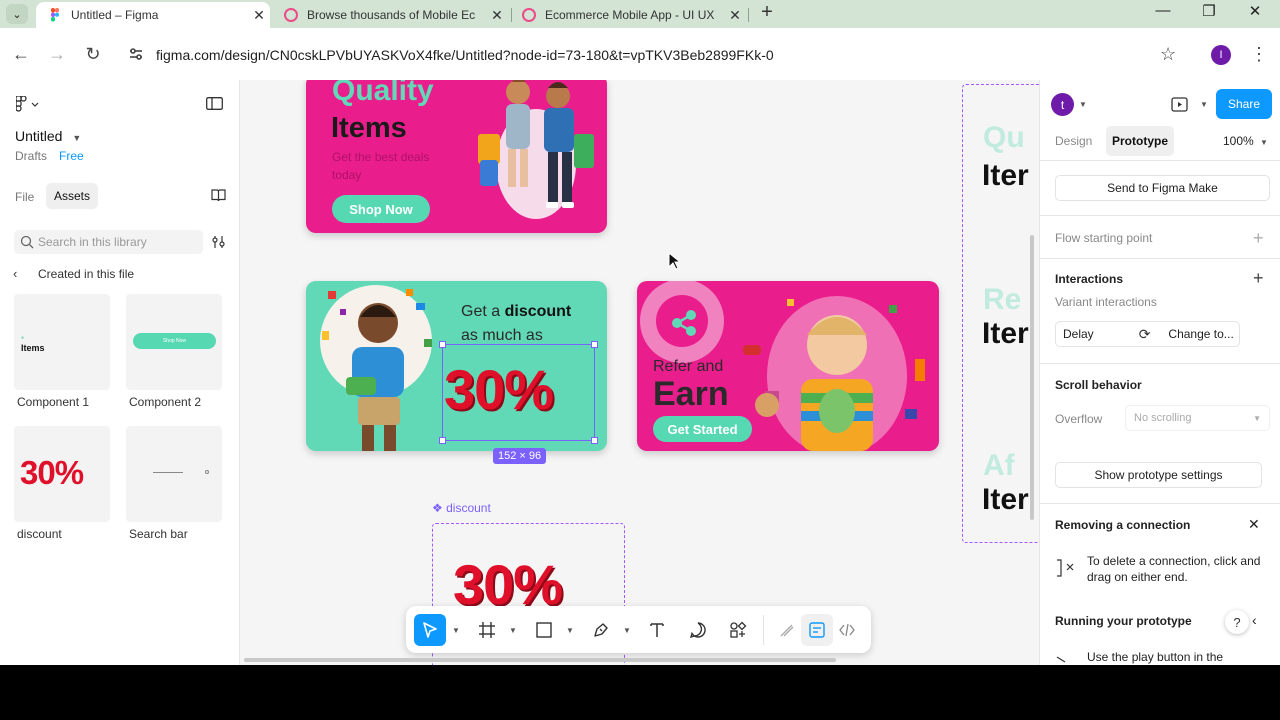 This screenshot has height=720, width=1280. I want to click on minimize-icon: —, so click(1163, 13).